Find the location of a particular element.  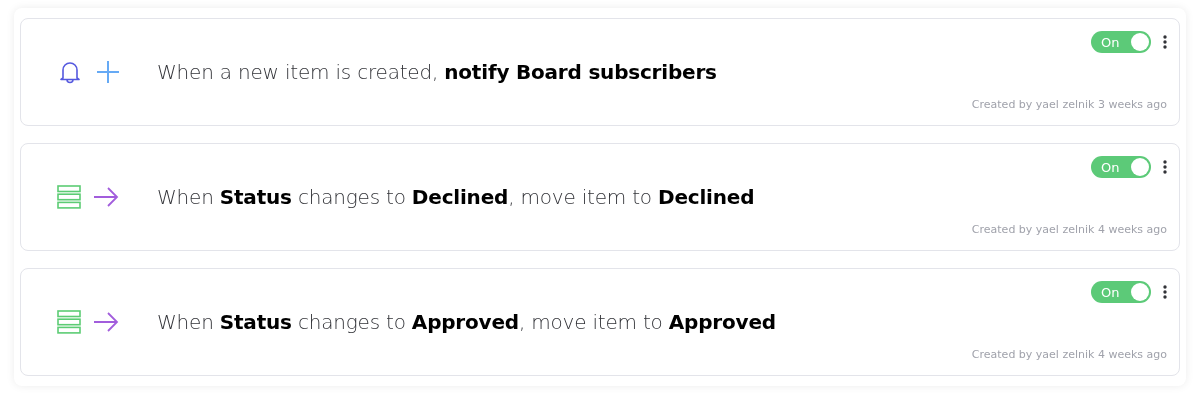

created-by-text: Created by yael zelnik 3 weeks ago is located at coordinates (1069, 104).